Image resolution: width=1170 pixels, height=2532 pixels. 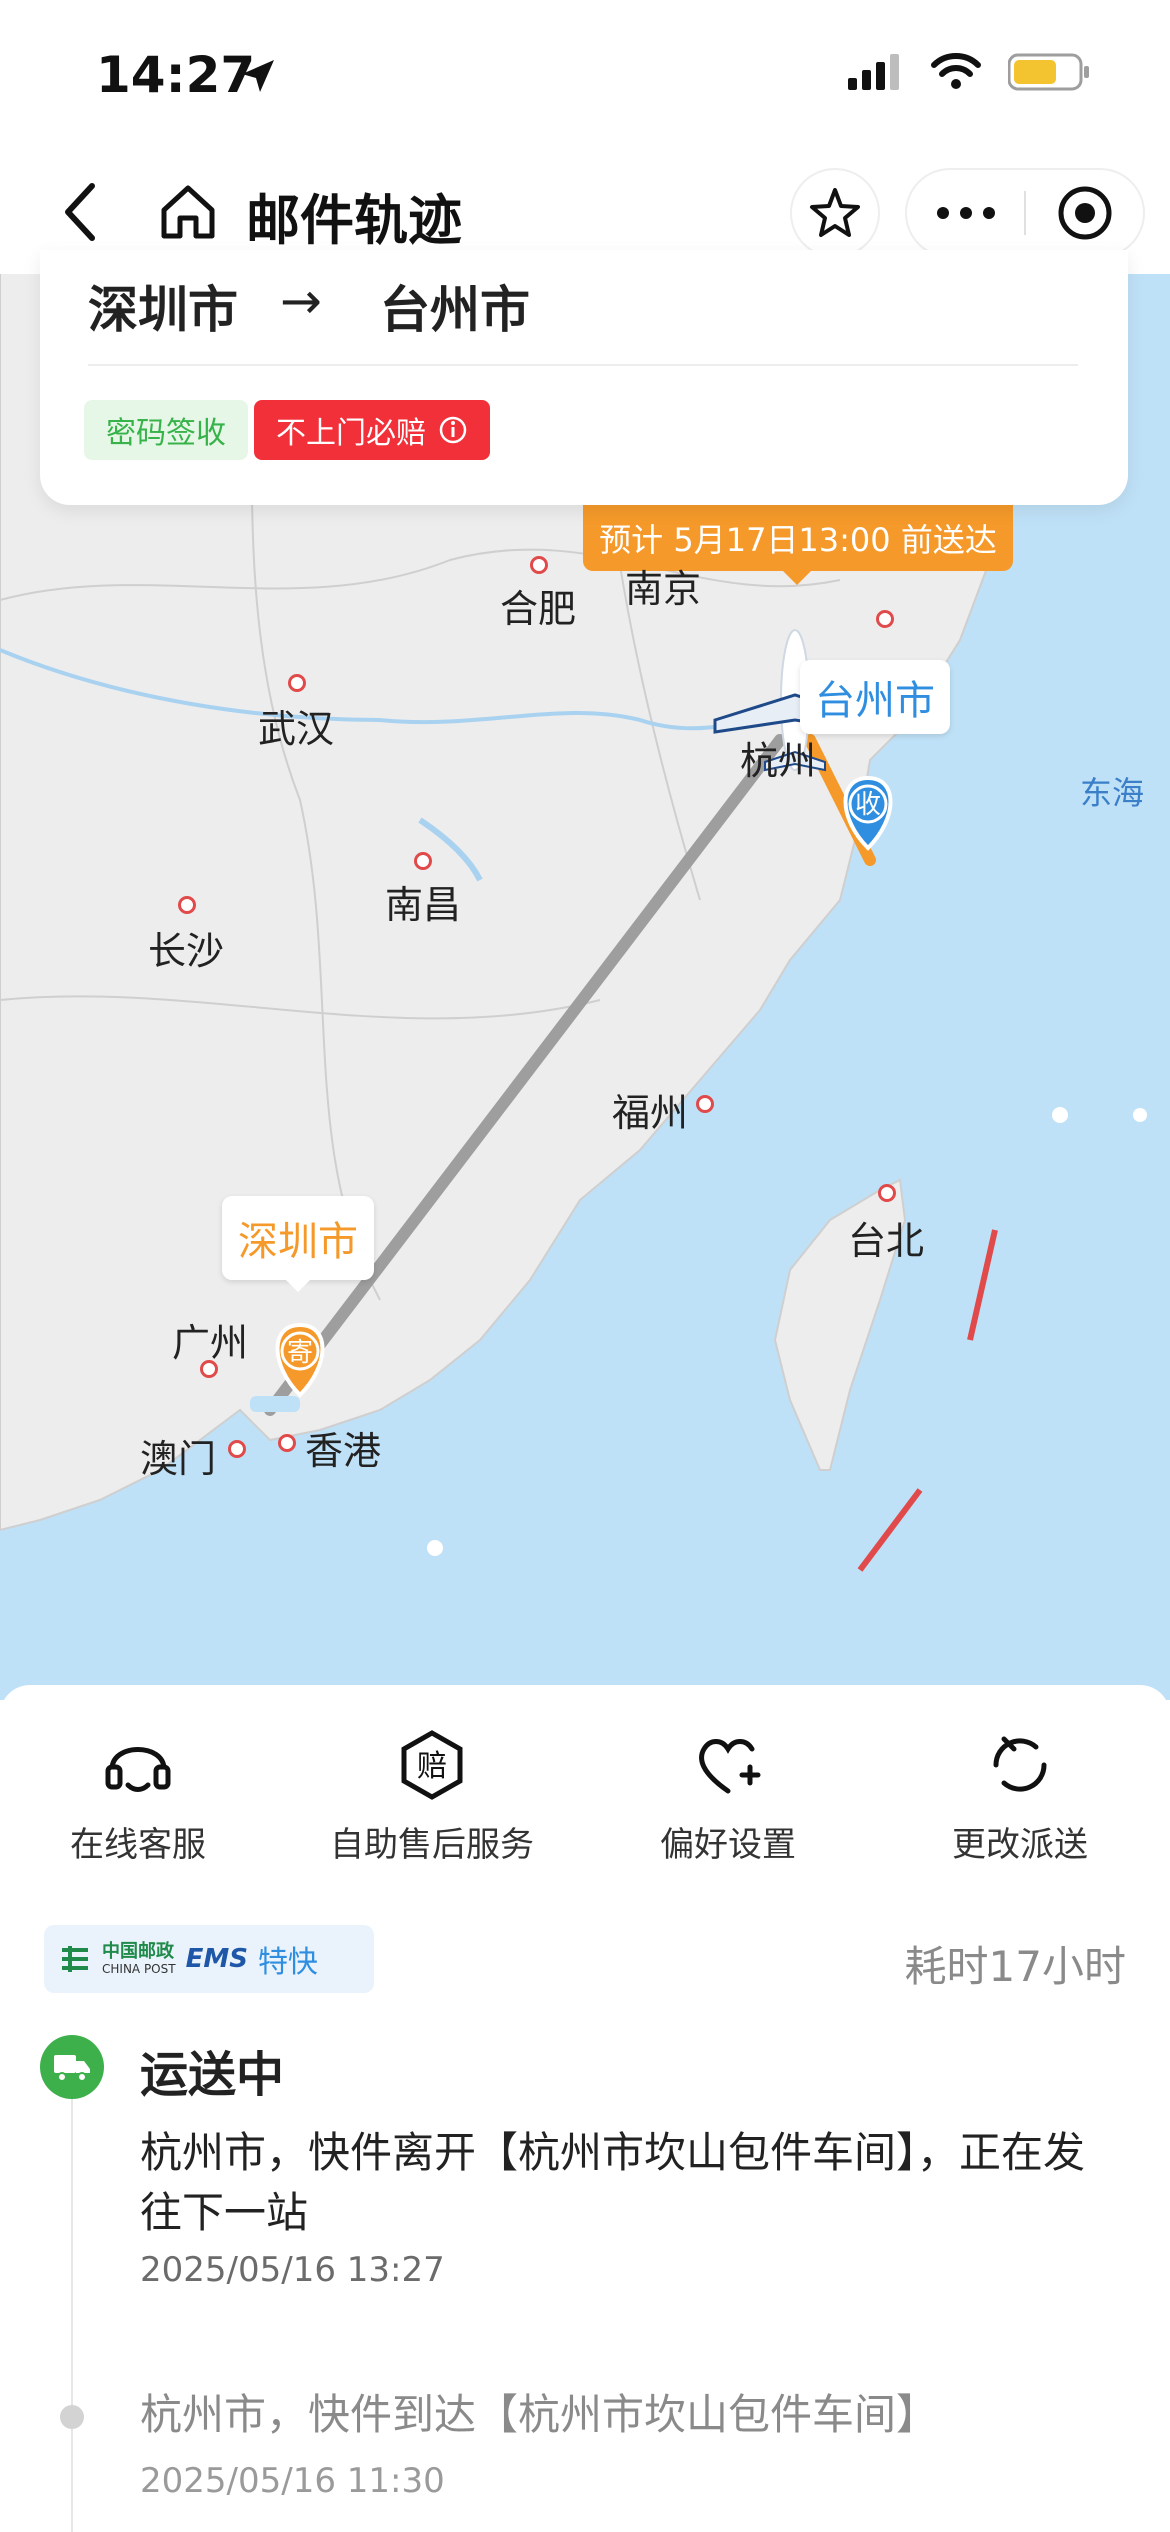 I want to click on city-taipei: 台北, so click(x=886, y=1241).